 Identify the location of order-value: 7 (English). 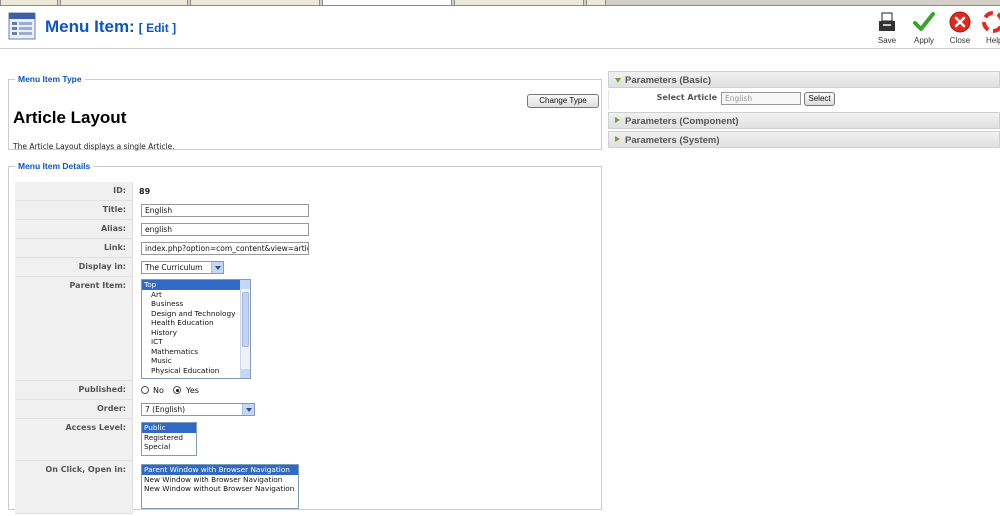
(165, 409).